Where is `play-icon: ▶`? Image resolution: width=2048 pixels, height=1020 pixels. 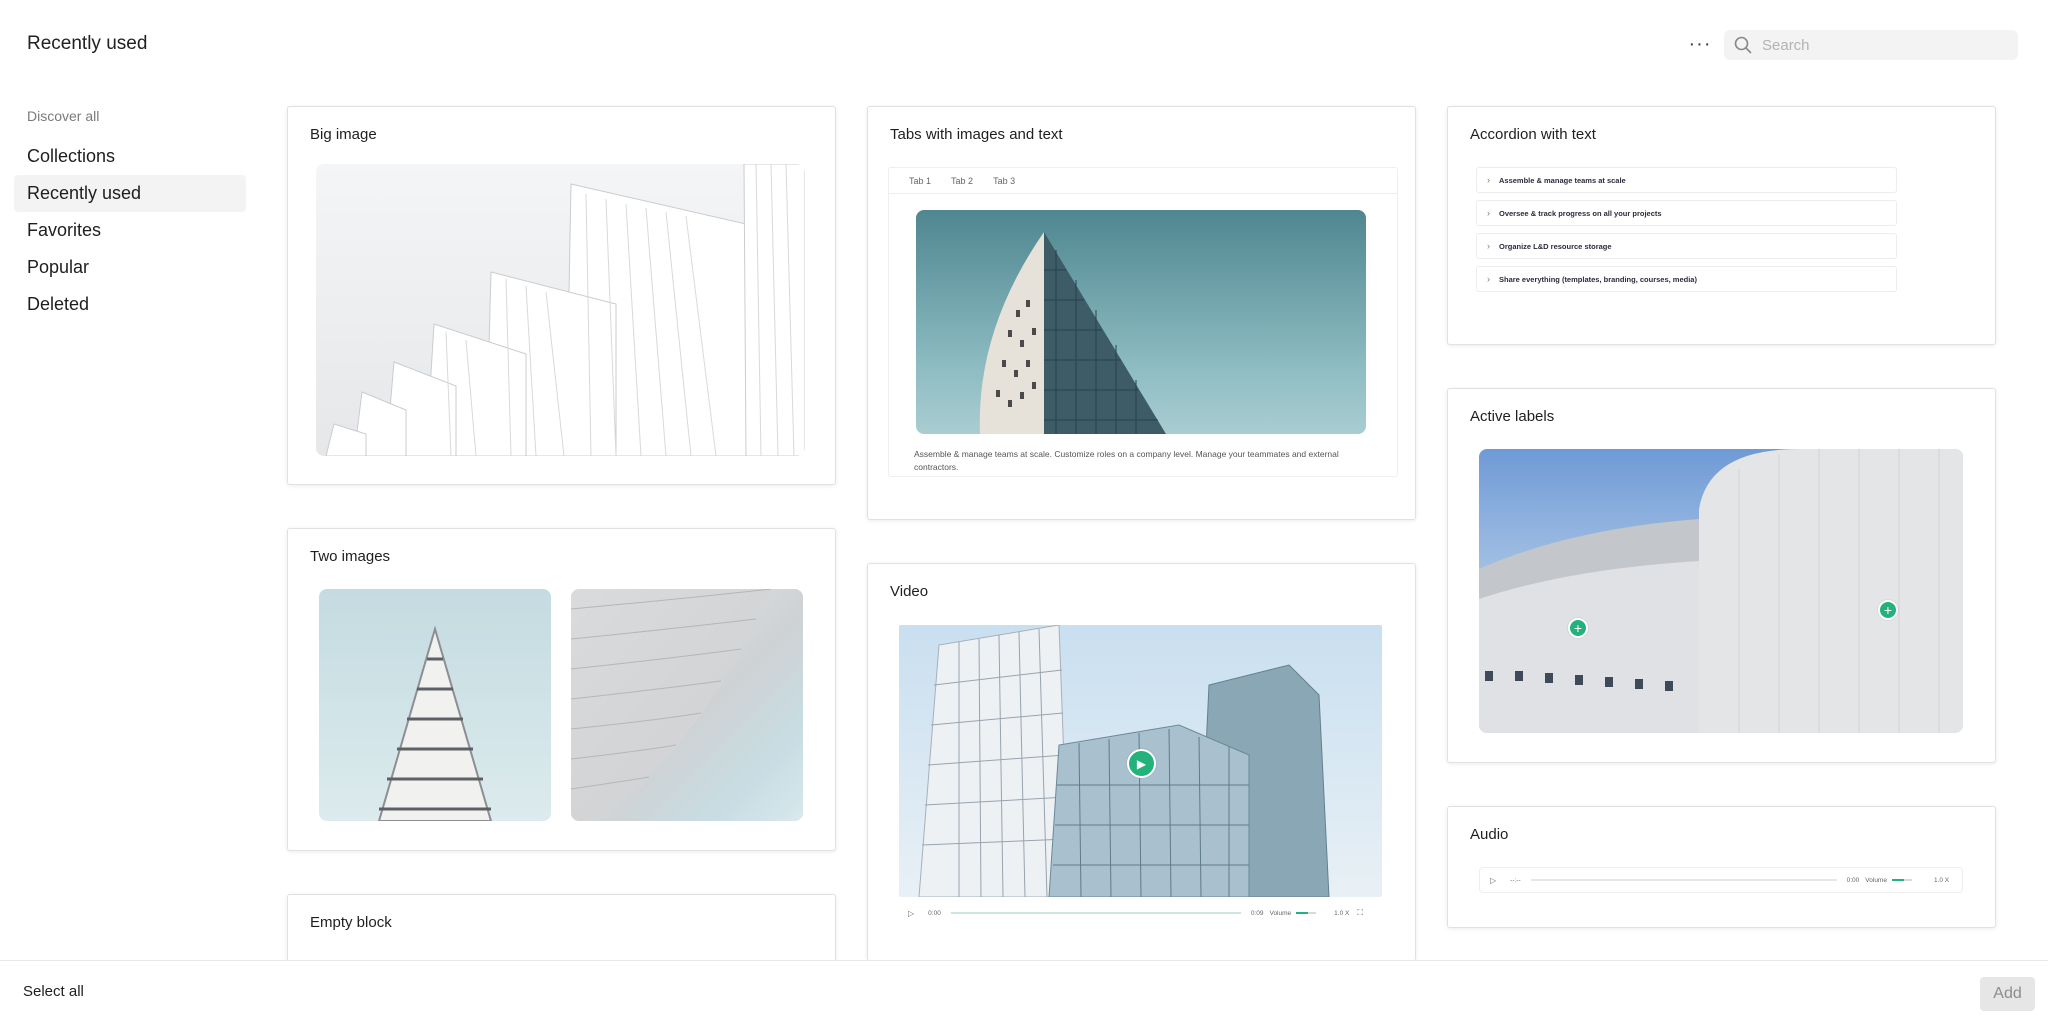 play-icon: ▶ is located at coordinates (1141, 763).